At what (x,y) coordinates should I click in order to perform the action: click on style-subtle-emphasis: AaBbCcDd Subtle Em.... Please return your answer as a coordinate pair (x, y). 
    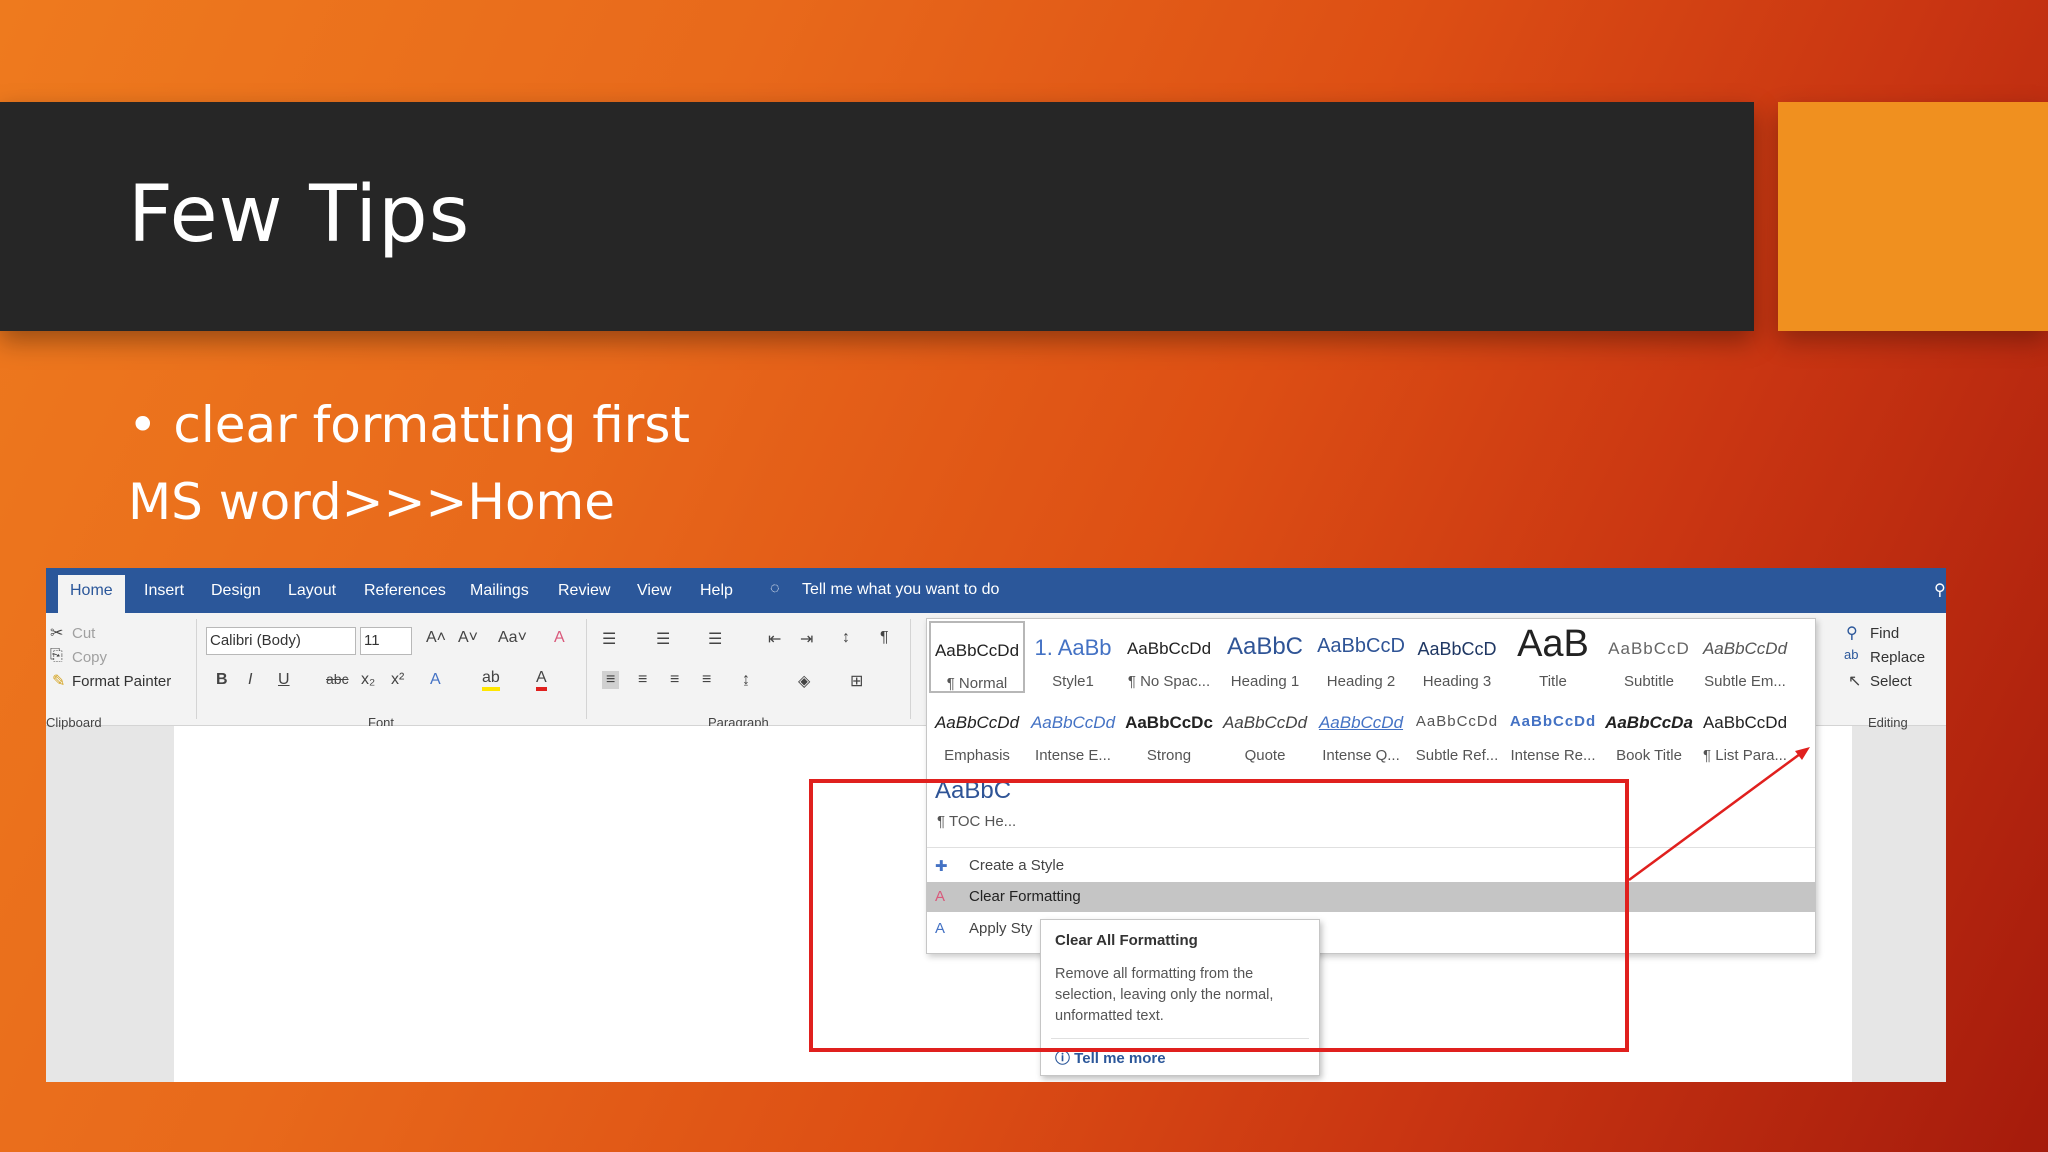
    Looking at the image, I should click on (1745, 657).